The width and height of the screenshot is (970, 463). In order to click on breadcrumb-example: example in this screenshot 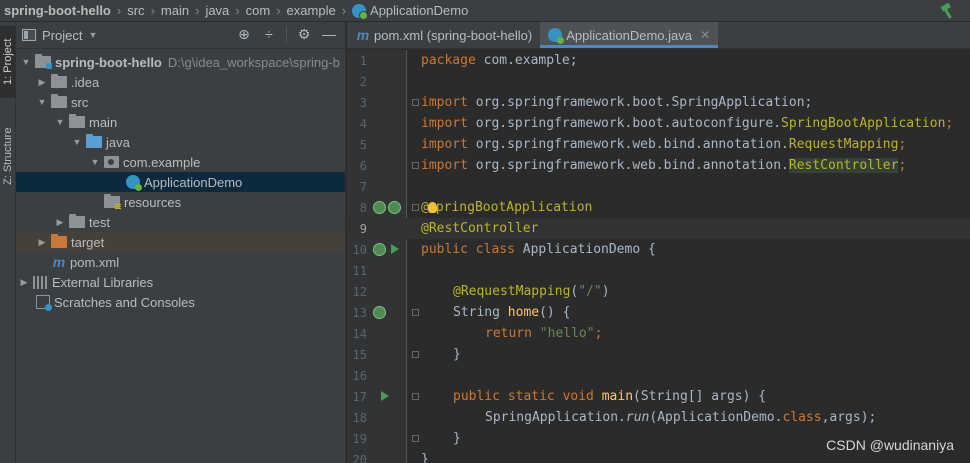, I will do `click(311, 10)`.